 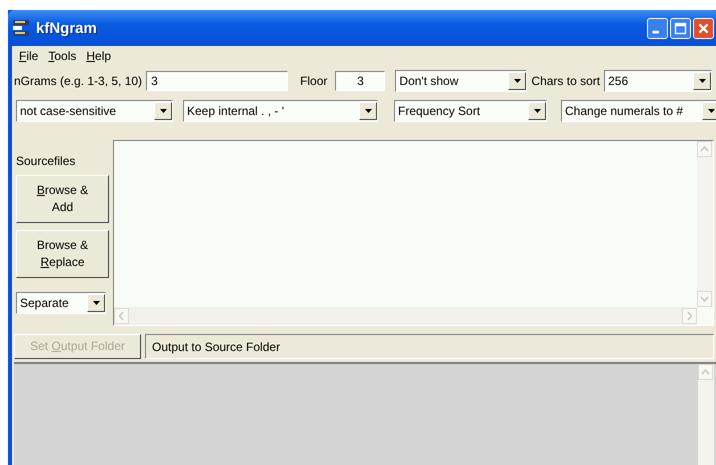 I want to click on browse-button: Browse & Replace, so click(x=62, y=254).